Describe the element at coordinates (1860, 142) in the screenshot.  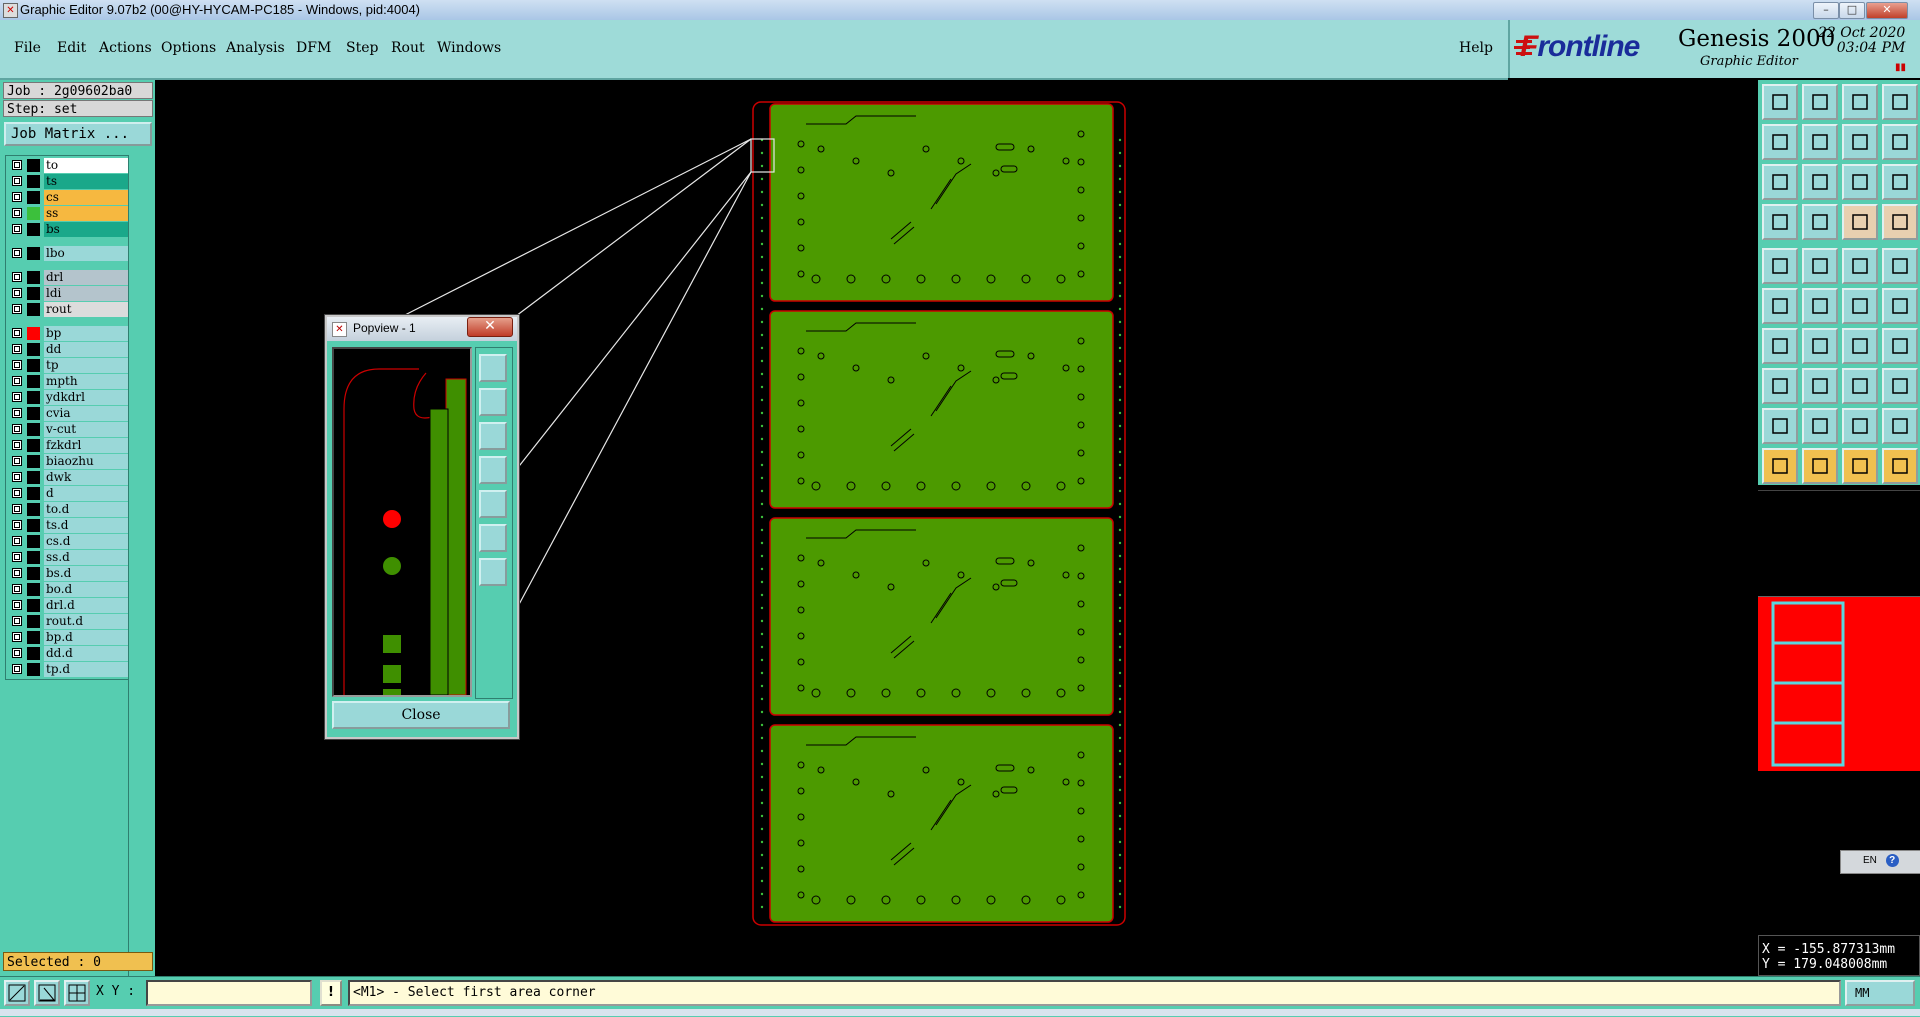
I see `snap-icon` at that location.